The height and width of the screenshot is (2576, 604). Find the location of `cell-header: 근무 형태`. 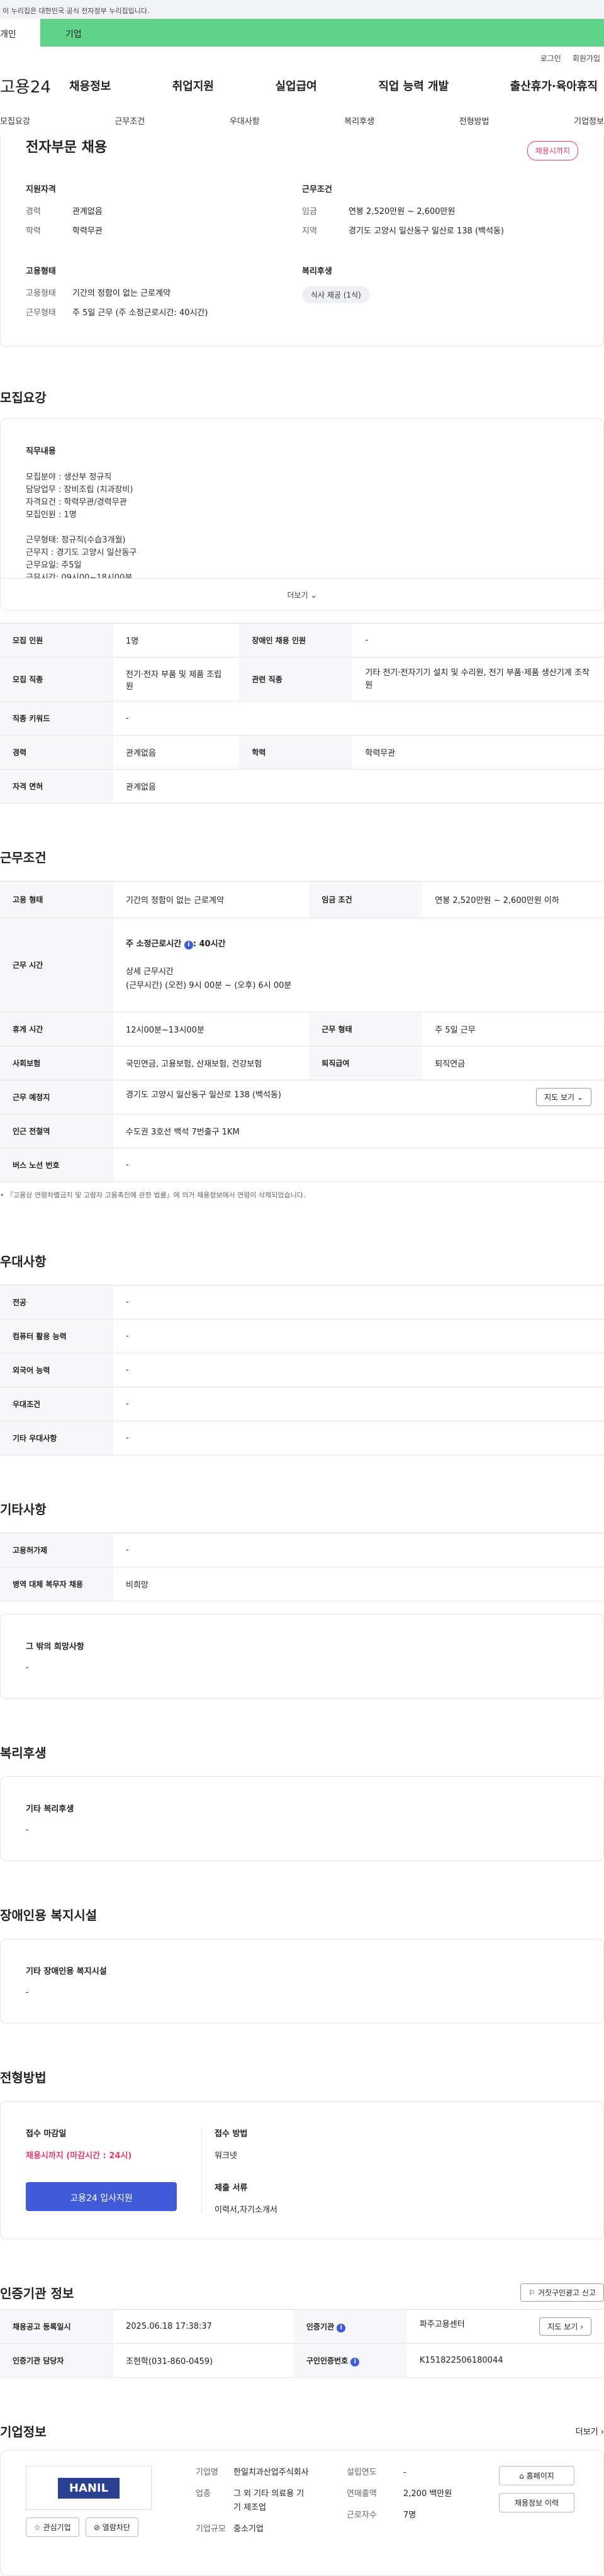

cell-header: 근무 형태 is located at coordinates (366, 1029).